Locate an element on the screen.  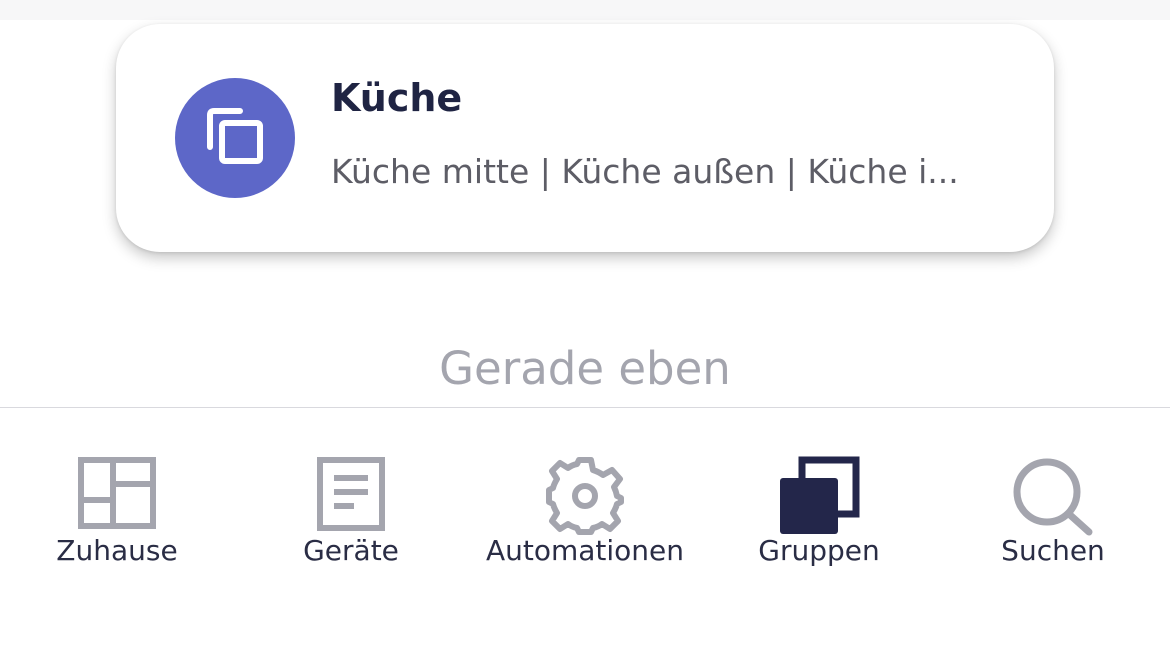
dashboard-icon is located at coordinates (117, 493).